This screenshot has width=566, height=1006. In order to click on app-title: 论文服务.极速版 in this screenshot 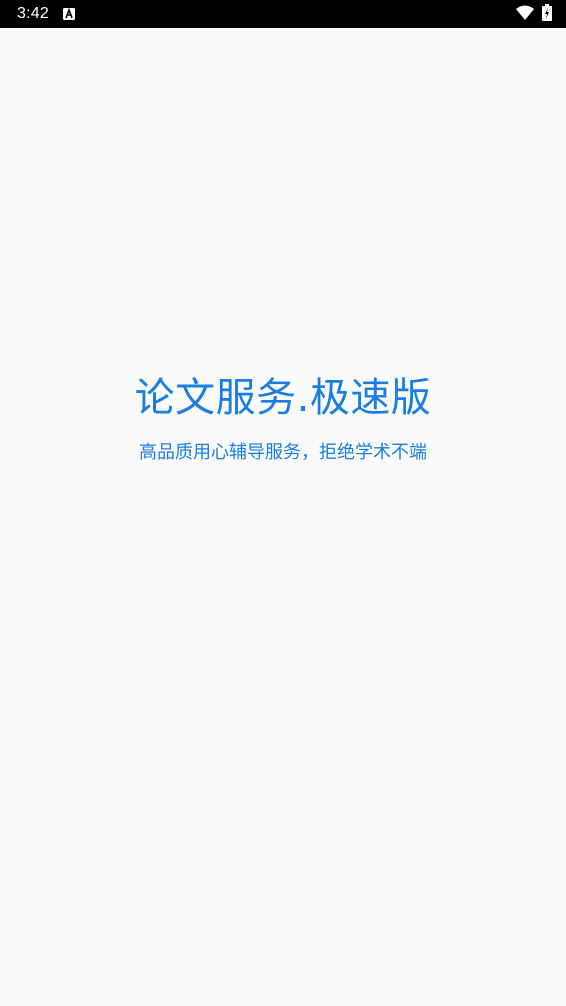, I will do `click(283, 398)`.